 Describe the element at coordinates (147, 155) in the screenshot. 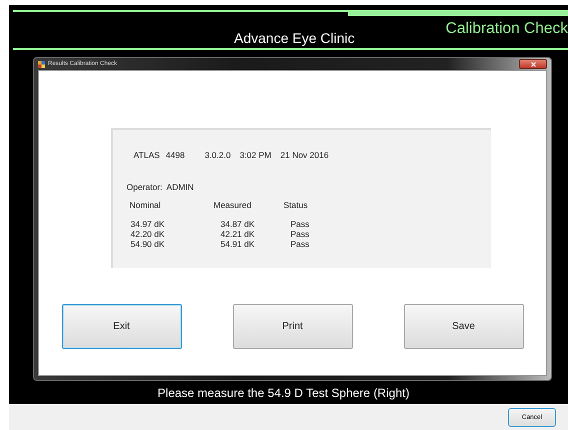

I see `device-name: ATLAS` at that location.